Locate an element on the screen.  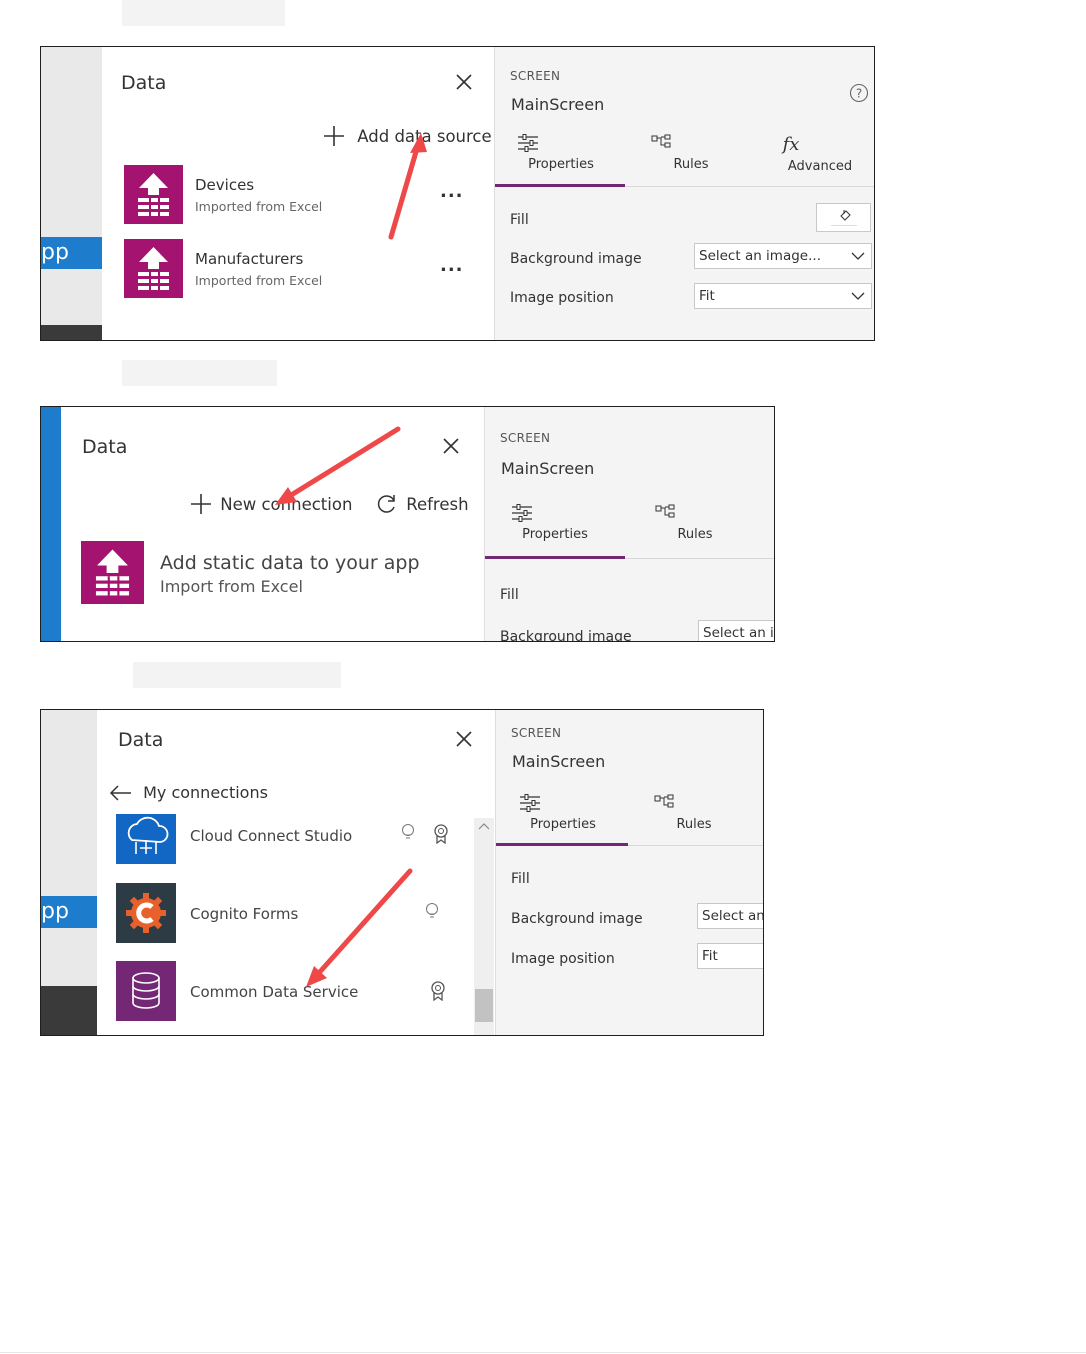
cognito-forms-icon is located at coordinates (146, 913).